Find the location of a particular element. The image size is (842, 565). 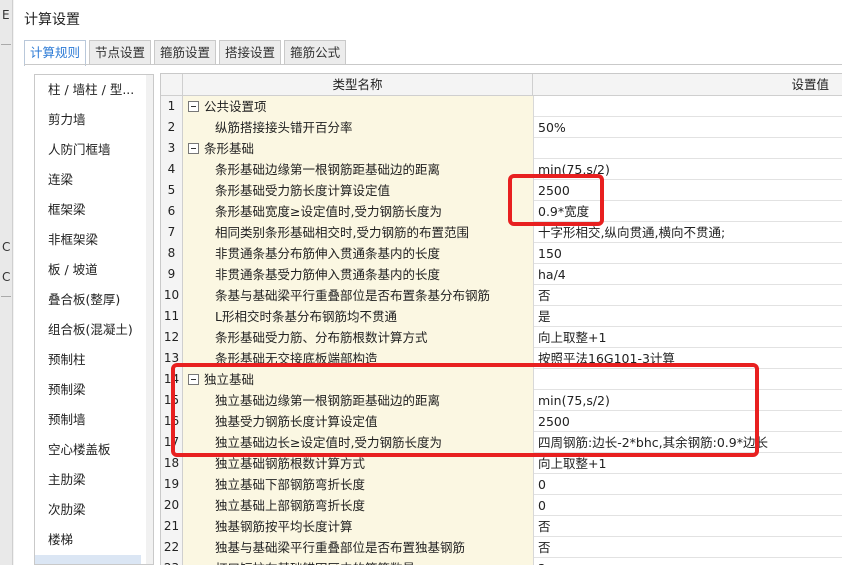

tab-4: 箍筋公式 is located at coordinates (315, 52).